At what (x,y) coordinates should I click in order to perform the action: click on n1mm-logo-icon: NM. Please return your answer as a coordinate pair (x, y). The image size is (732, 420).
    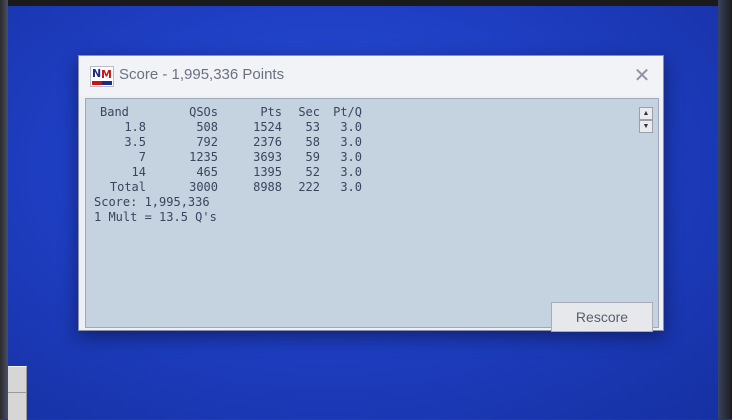
    Looking at the image, I should click on (102, 76).